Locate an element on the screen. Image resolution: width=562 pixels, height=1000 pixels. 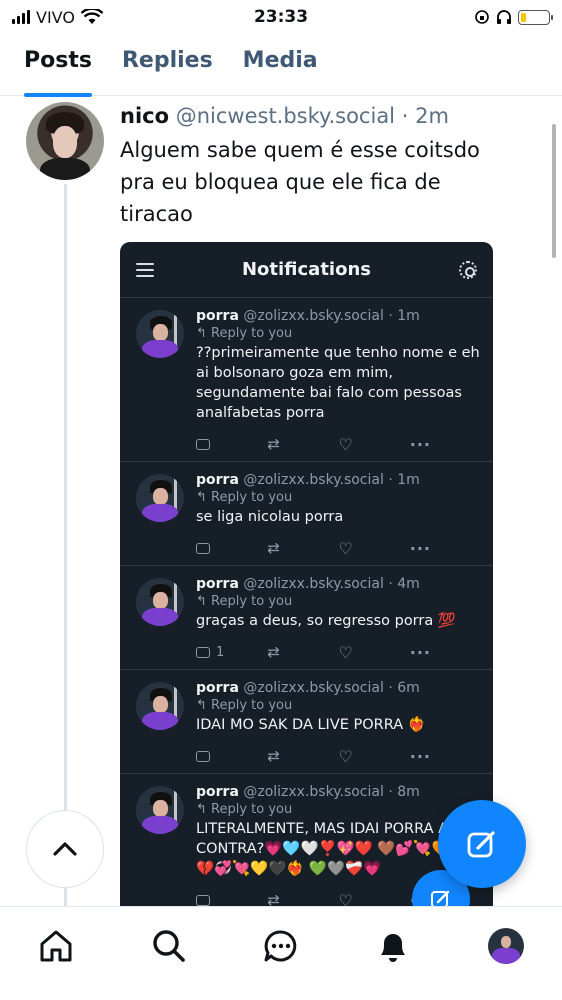
compose-icon is located at coordinates (481, 844).